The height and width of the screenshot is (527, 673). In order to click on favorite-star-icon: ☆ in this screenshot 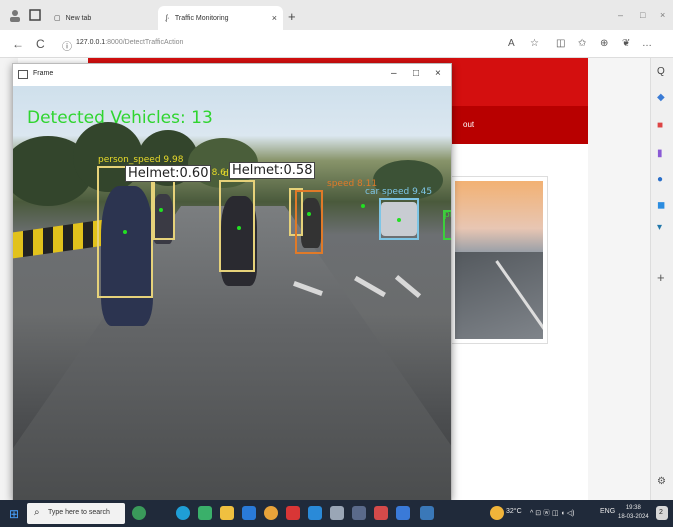, I will do `click(534, 43)`.